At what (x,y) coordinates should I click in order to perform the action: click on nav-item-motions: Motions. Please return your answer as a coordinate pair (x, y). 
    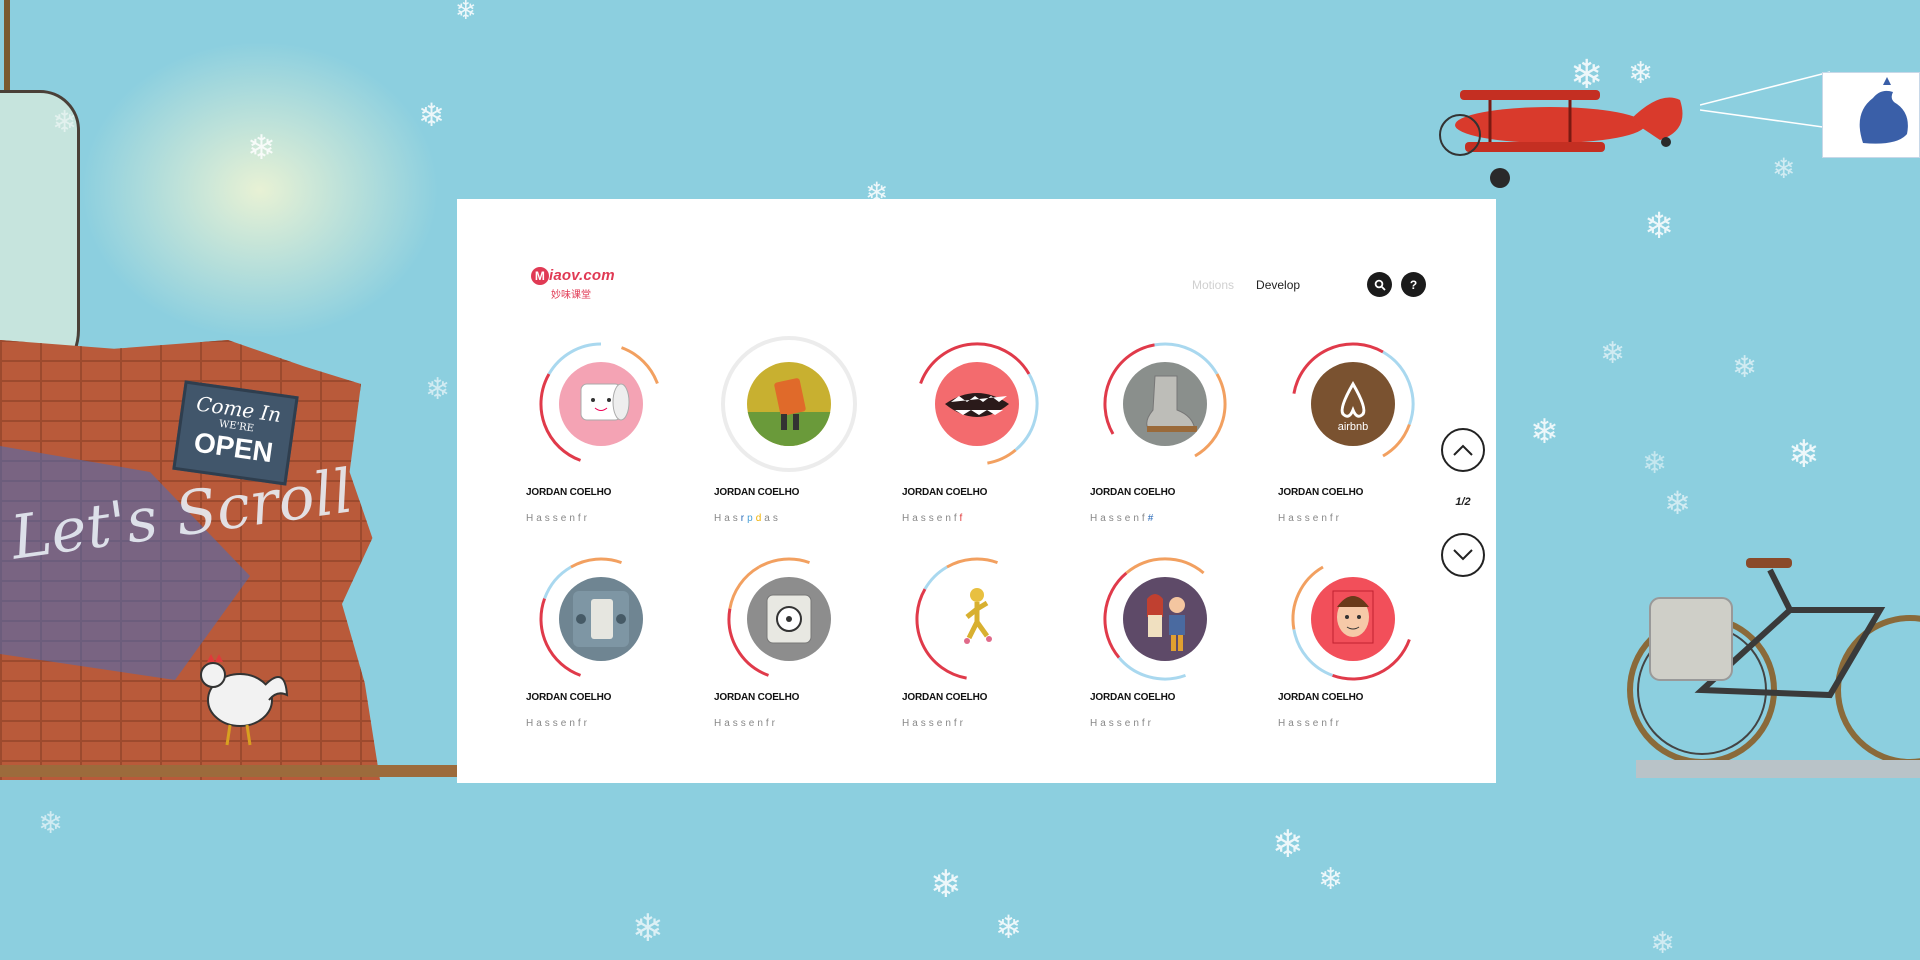
    Looking at the image, I should click on (1213, 285).